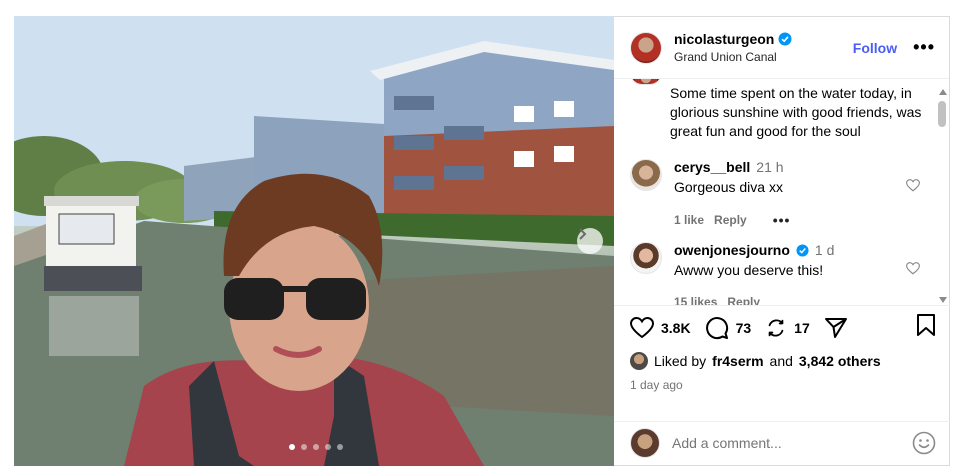 The height and width of the screenshot is (476, 958). I want to click on author-username-row: nicolasturgeon, so click(763, 39).